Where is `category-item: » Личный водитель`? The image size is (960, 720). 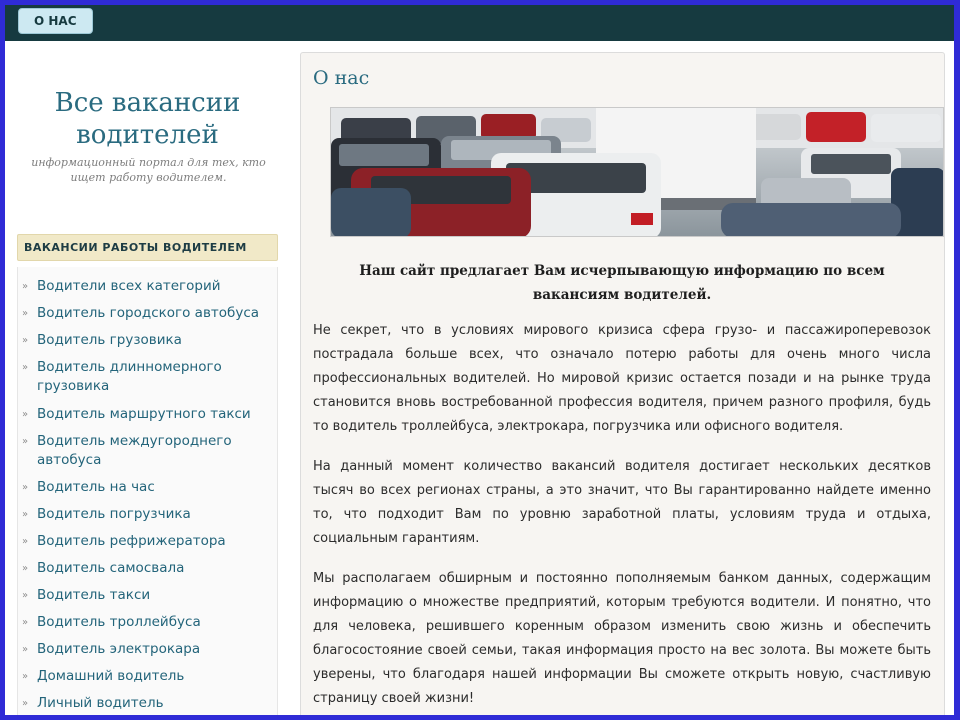
category-item: » Личный водитель is located at coordinates (147, 703).